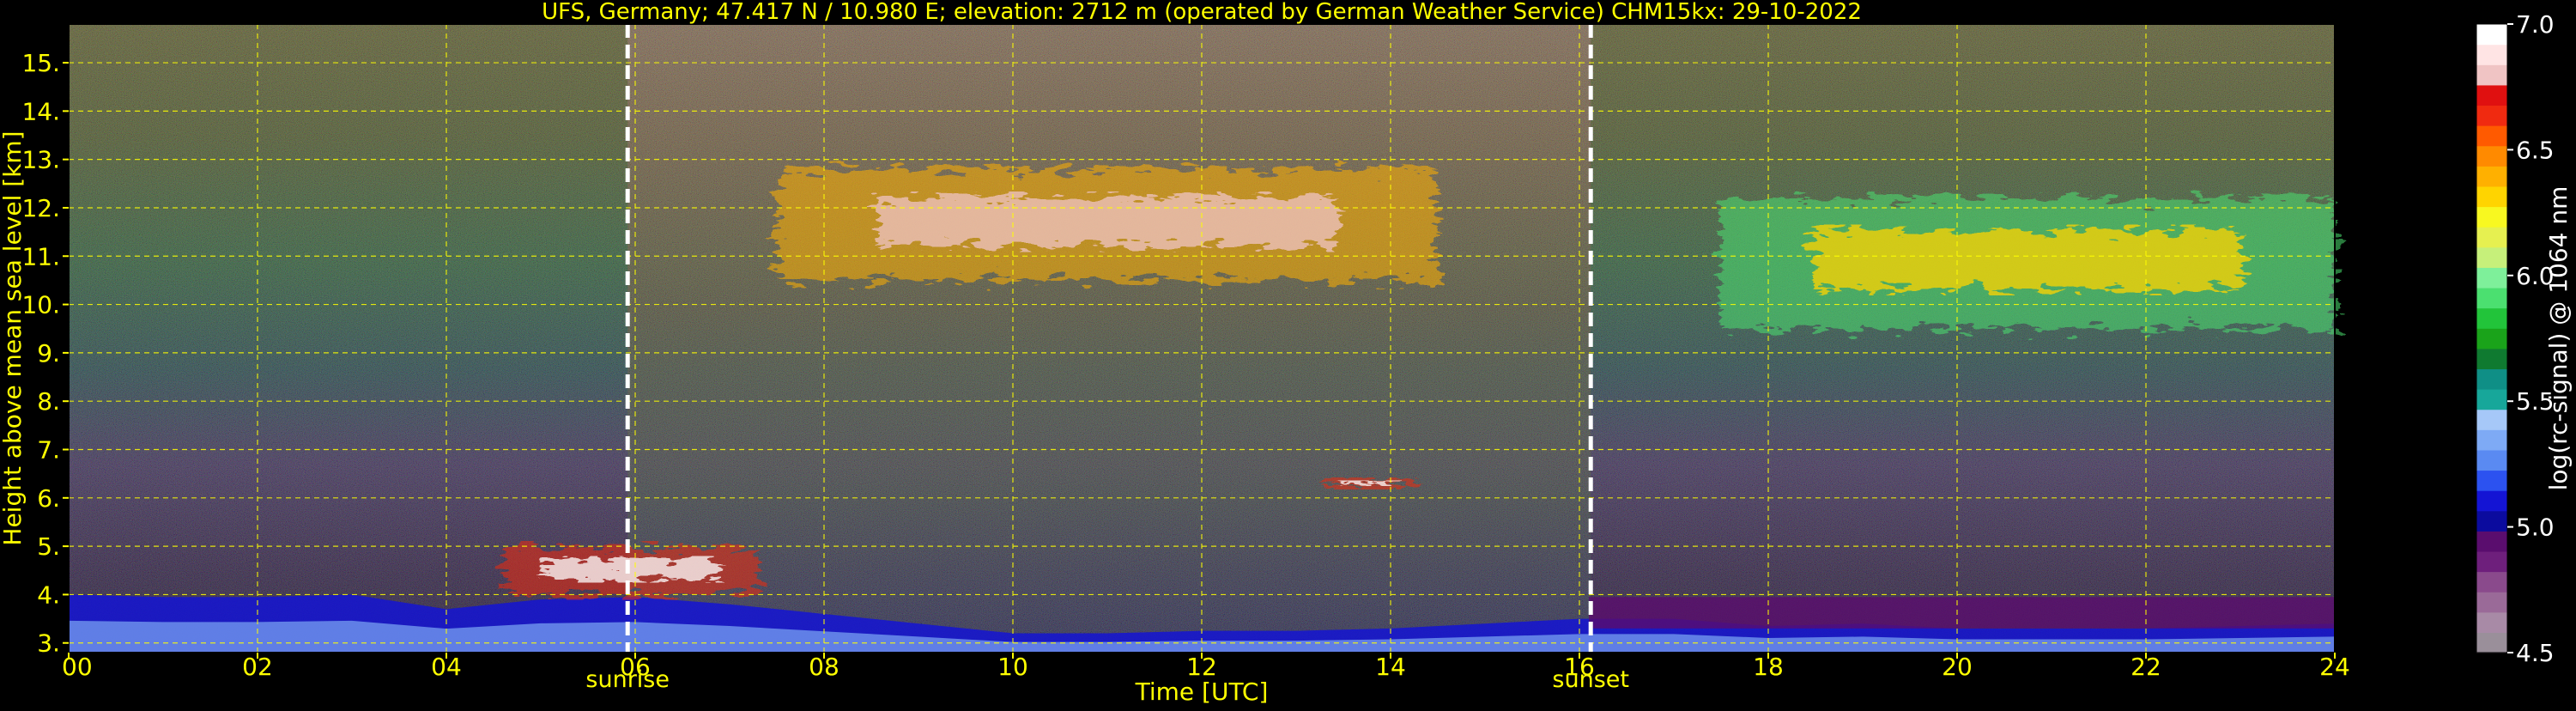 The width and height of the screenshot is (2576, 711). I want to click on x-tick-label: 20, so click(1957, 667).